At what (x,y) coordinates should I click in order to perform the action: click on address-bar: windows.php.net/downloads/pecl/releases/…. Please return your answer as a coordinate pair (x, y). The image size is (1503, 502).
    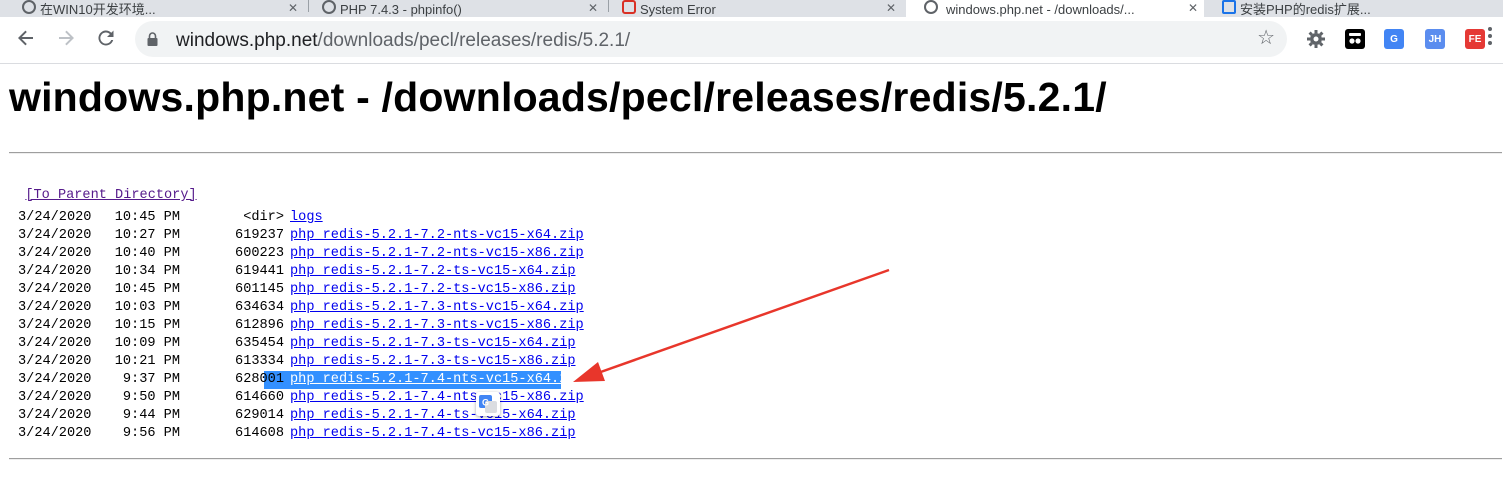
    Looking at the image, I should click on (711, 39).